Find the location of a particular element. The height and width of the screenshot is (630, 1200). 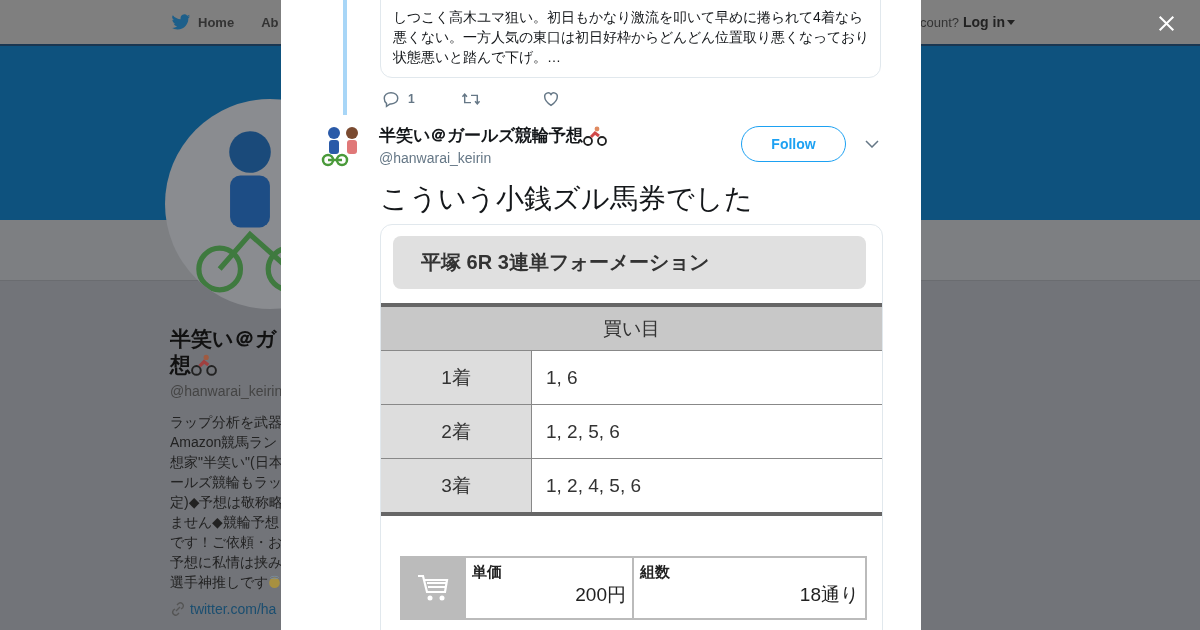

follow-button: Follow is located at coordinates (793, 144).